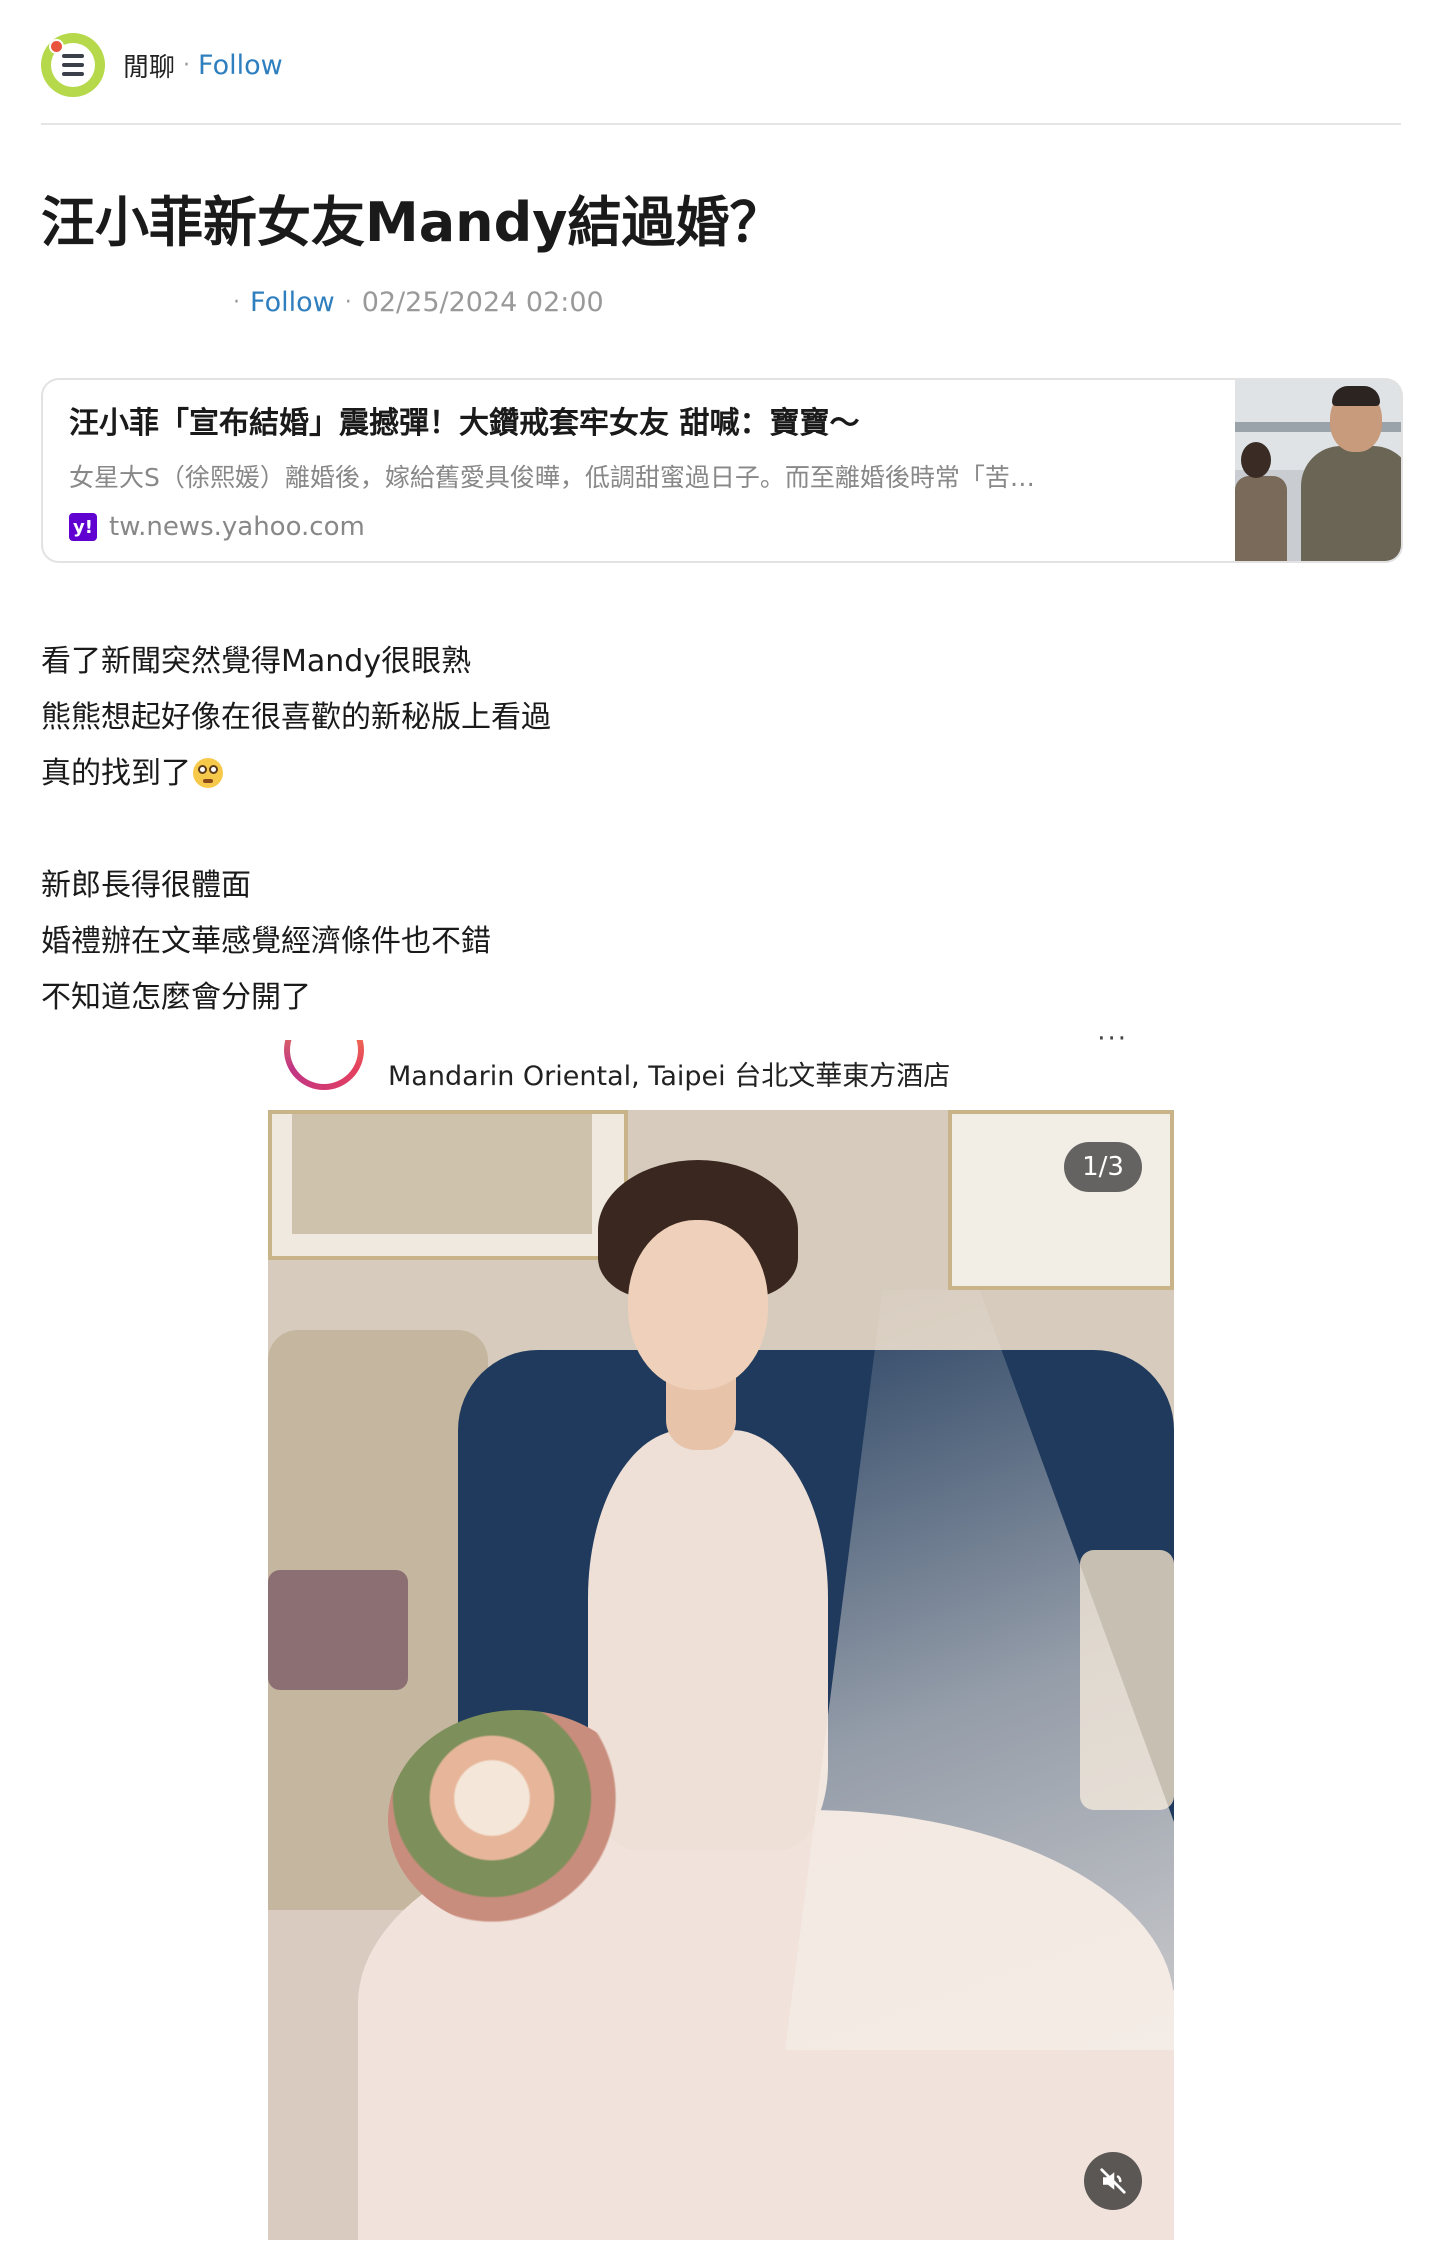  What do you see at coordinates (639, 420) in the screenshot?
I see `link-preview-title: 汪小菲「宣布結婚」震撼彈！大鑽戒套牢女友 甜喊：寶寶～` at bounding box center [639, 420].